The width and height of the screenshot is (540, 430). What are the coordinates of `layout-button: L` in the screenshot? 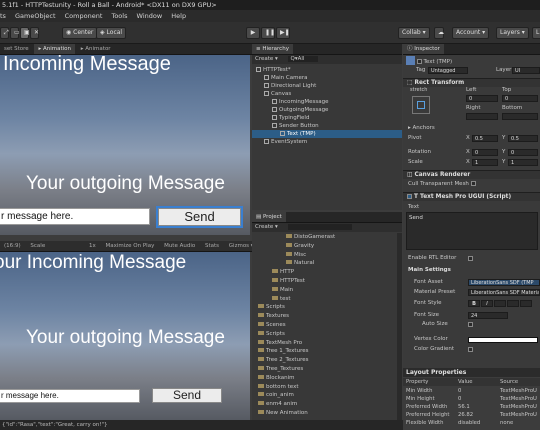 It's located at (536, 33).